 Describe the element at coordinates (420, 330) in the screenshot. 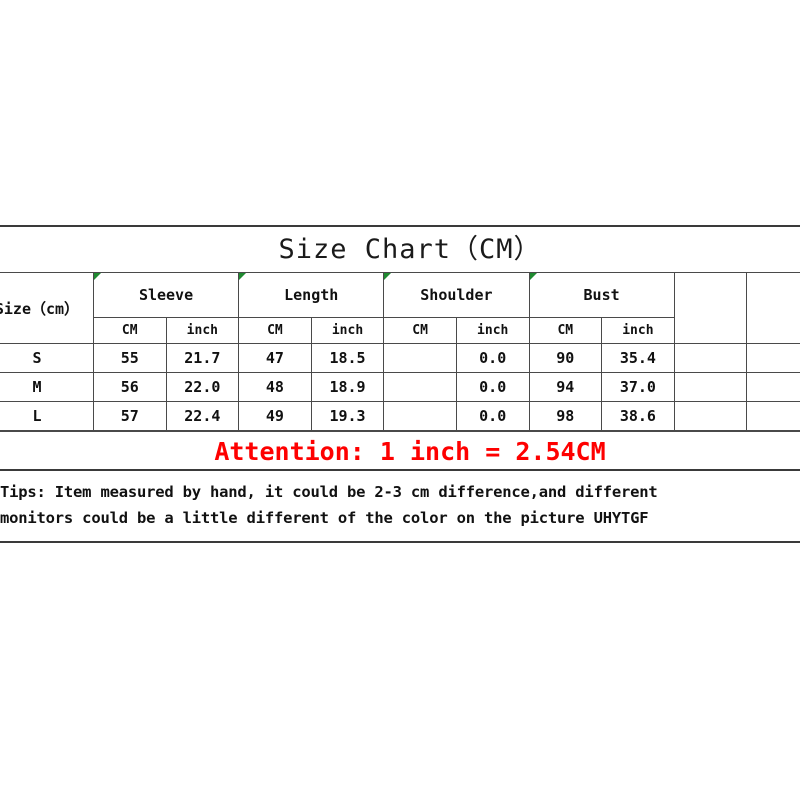

I see `unit-shoulder-cm: CM` at that location.